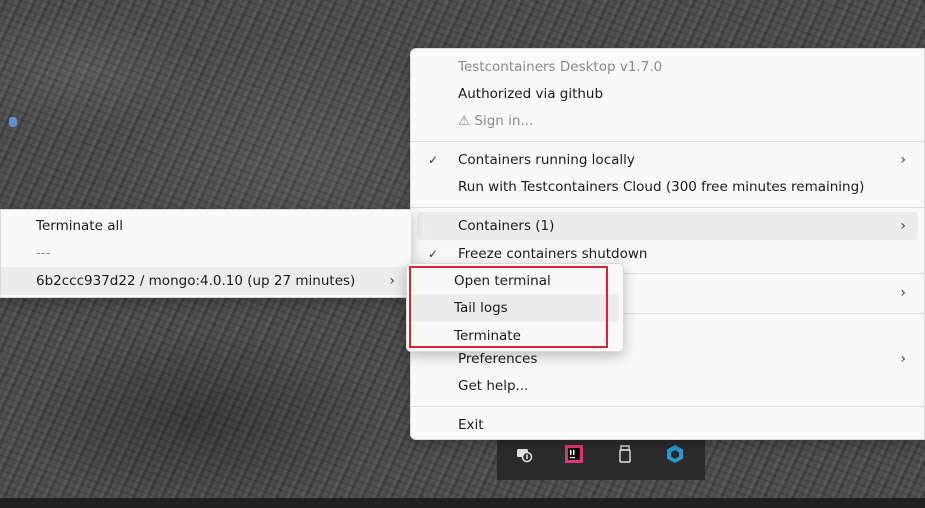  What do you see at coordinates (79, 226) in the screenshot?
I see `terminate-all-label: Terminate all` at bounding box center [79, 226].